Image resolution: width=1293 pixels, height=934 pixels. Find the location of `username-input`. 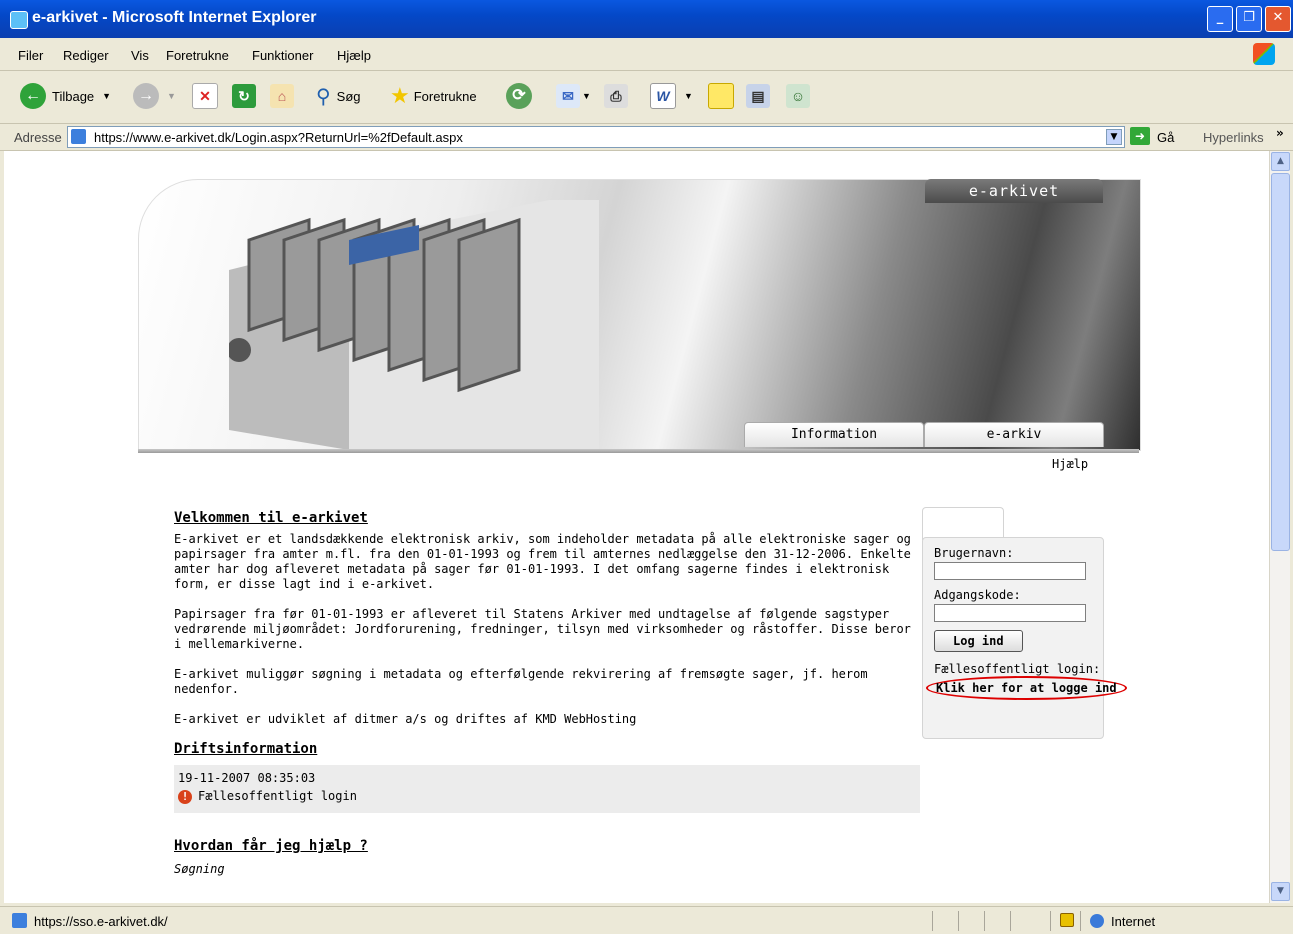

username-input is located at coordinates (1010, 571).